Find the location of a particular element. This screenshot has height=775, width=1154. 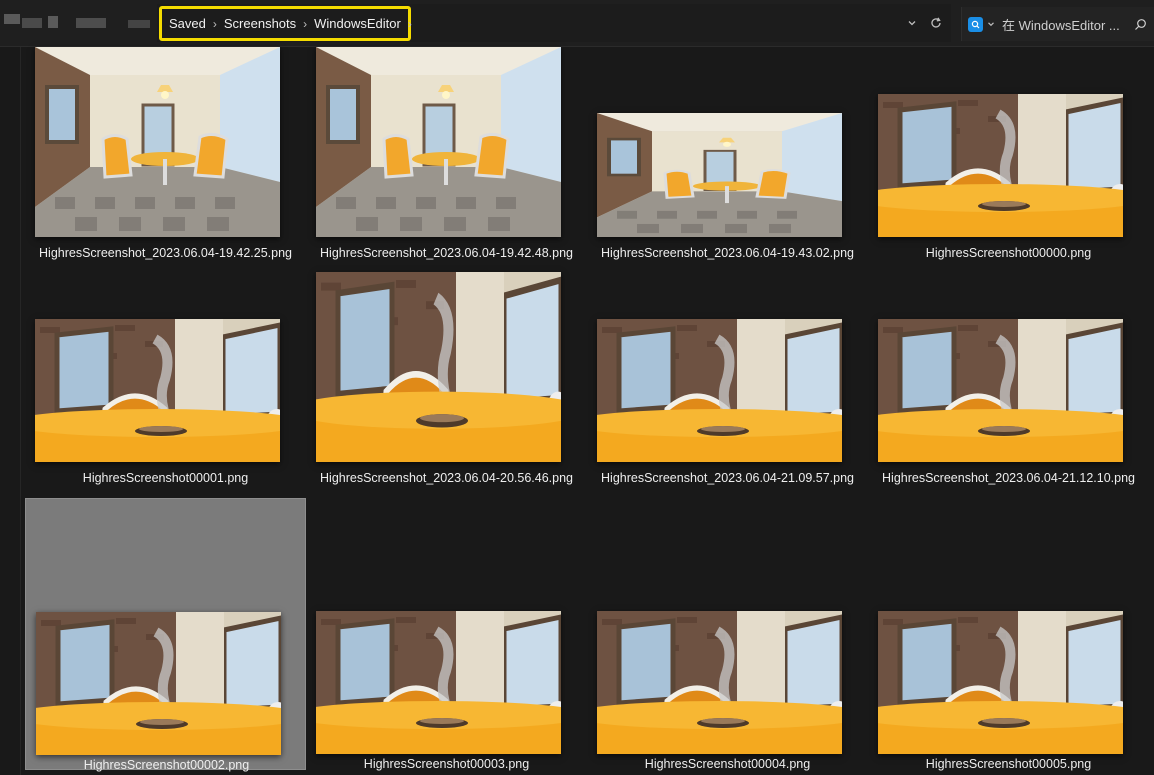

file-tile: HighresScreenshot00005.png is located at coordinates (1008, 634).